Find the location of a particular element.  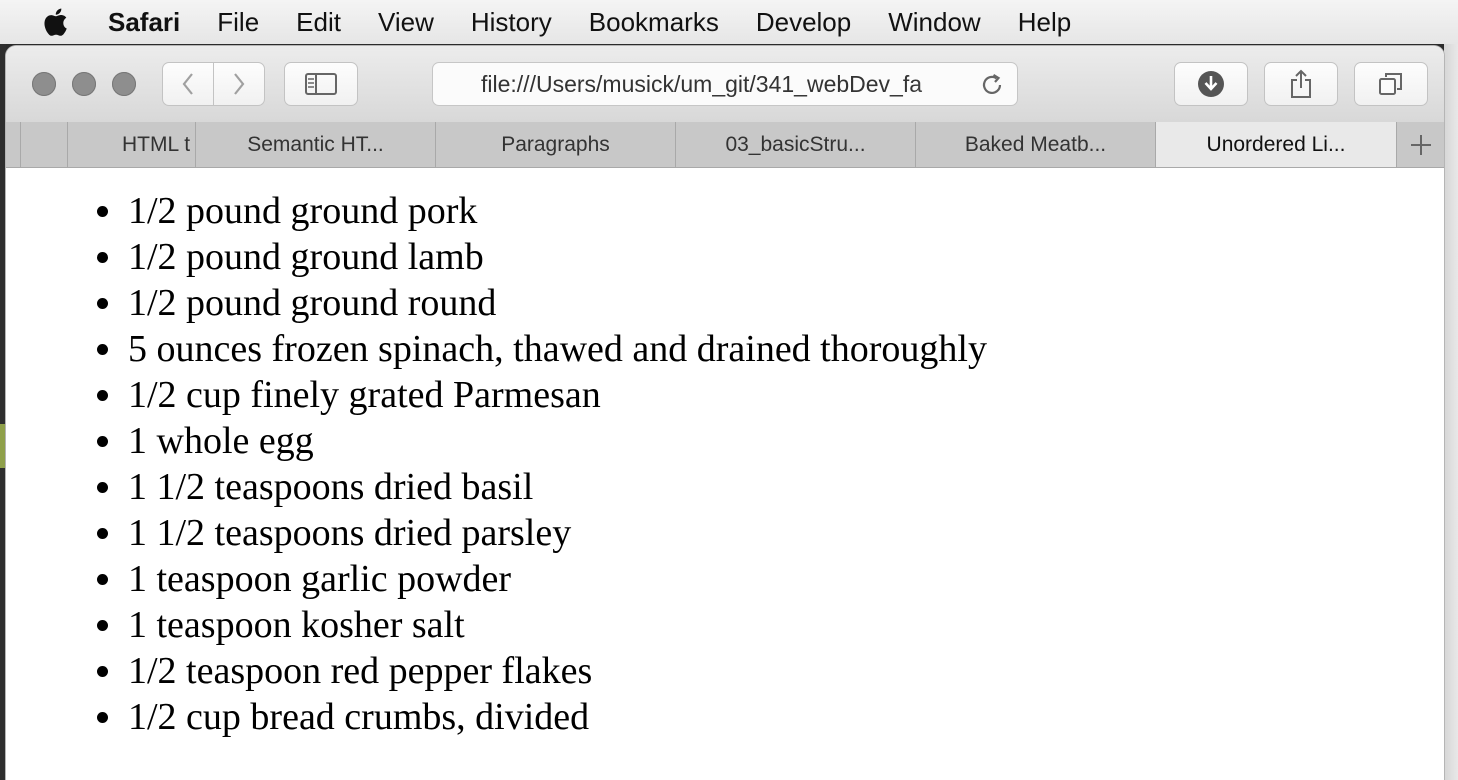

sidebar-icon is located at coordinates (321, 84).